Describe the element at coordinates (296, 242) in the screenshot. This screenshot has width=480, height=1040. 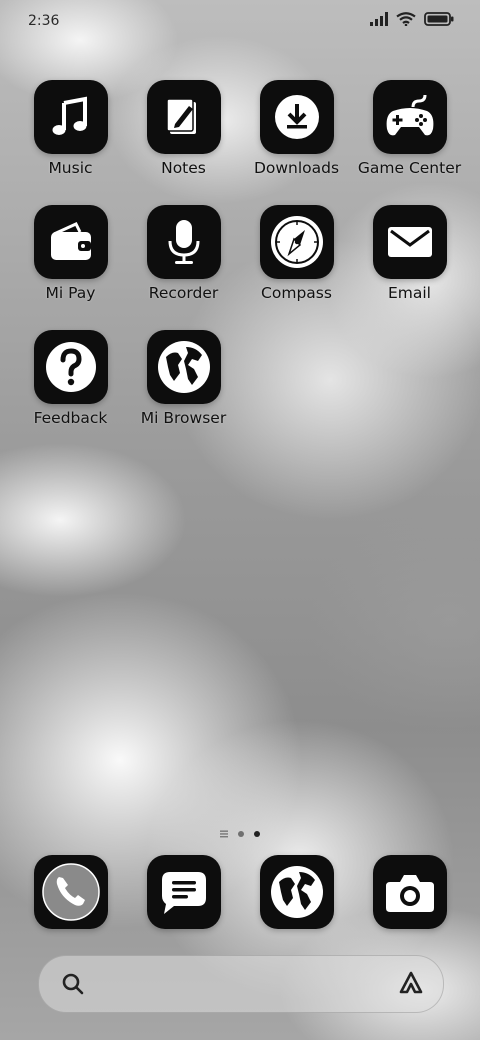
I see `compass-icon` at that location.